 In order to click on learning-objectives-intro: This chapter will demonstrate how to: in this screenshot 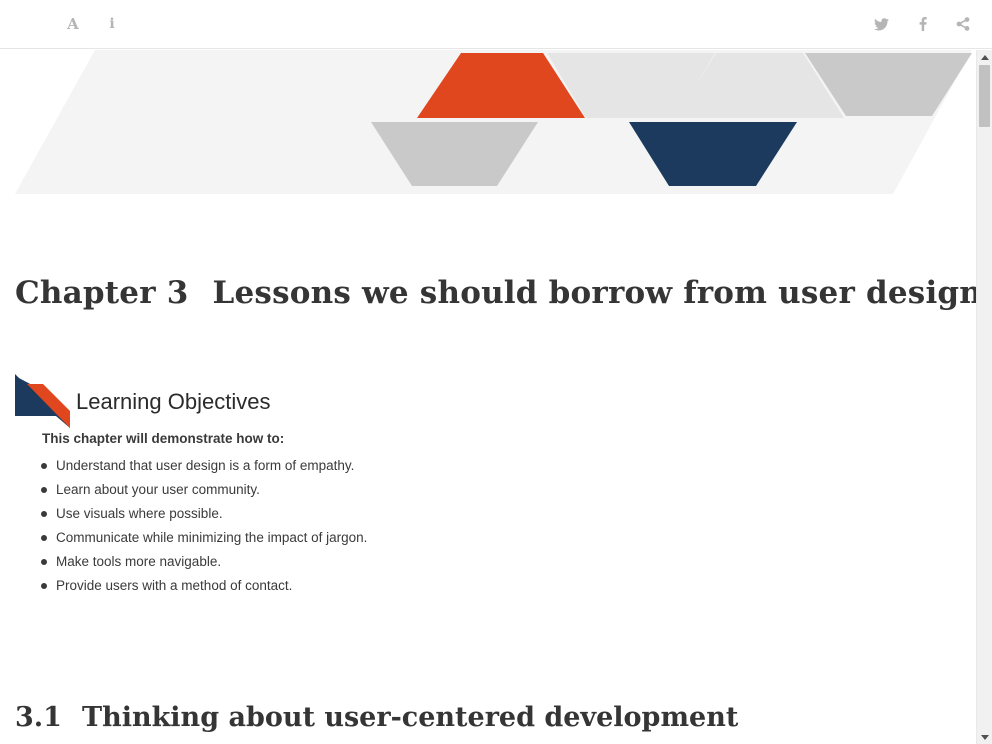, I will do `click(163, 438)`.